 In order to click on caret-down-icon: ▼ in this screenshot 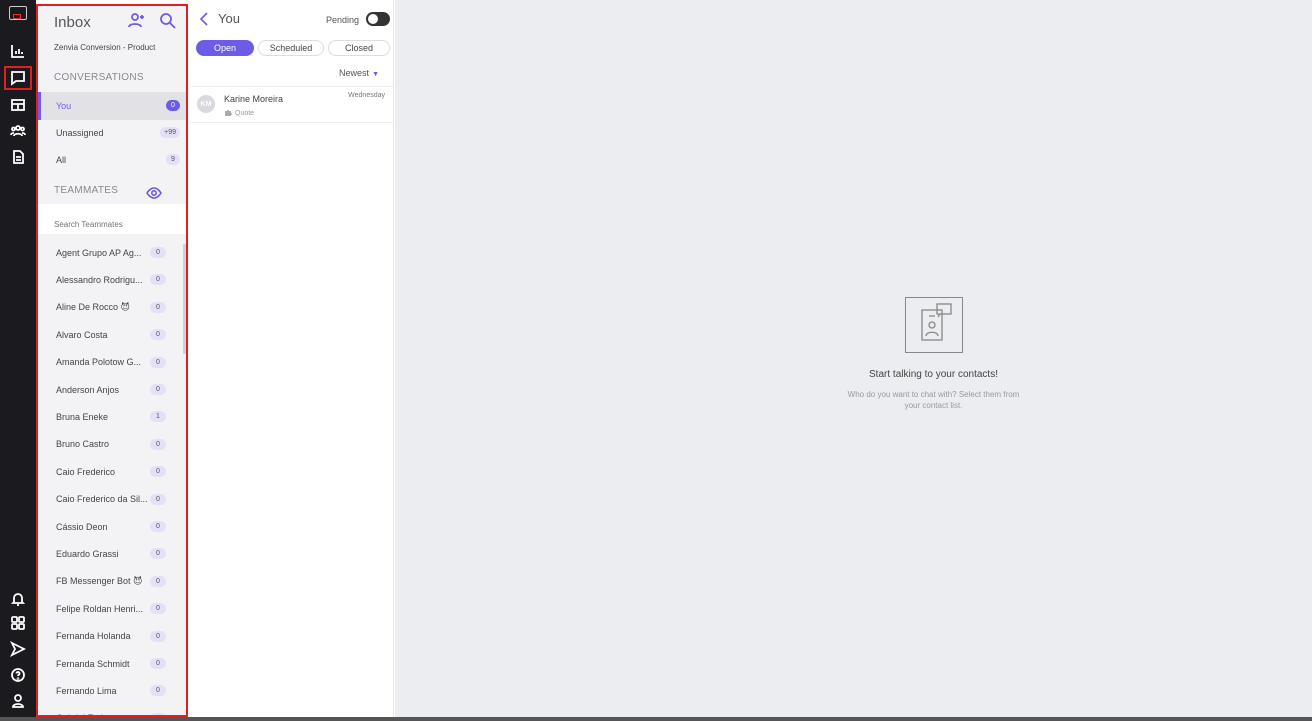, I will do `click(375, 74)`.